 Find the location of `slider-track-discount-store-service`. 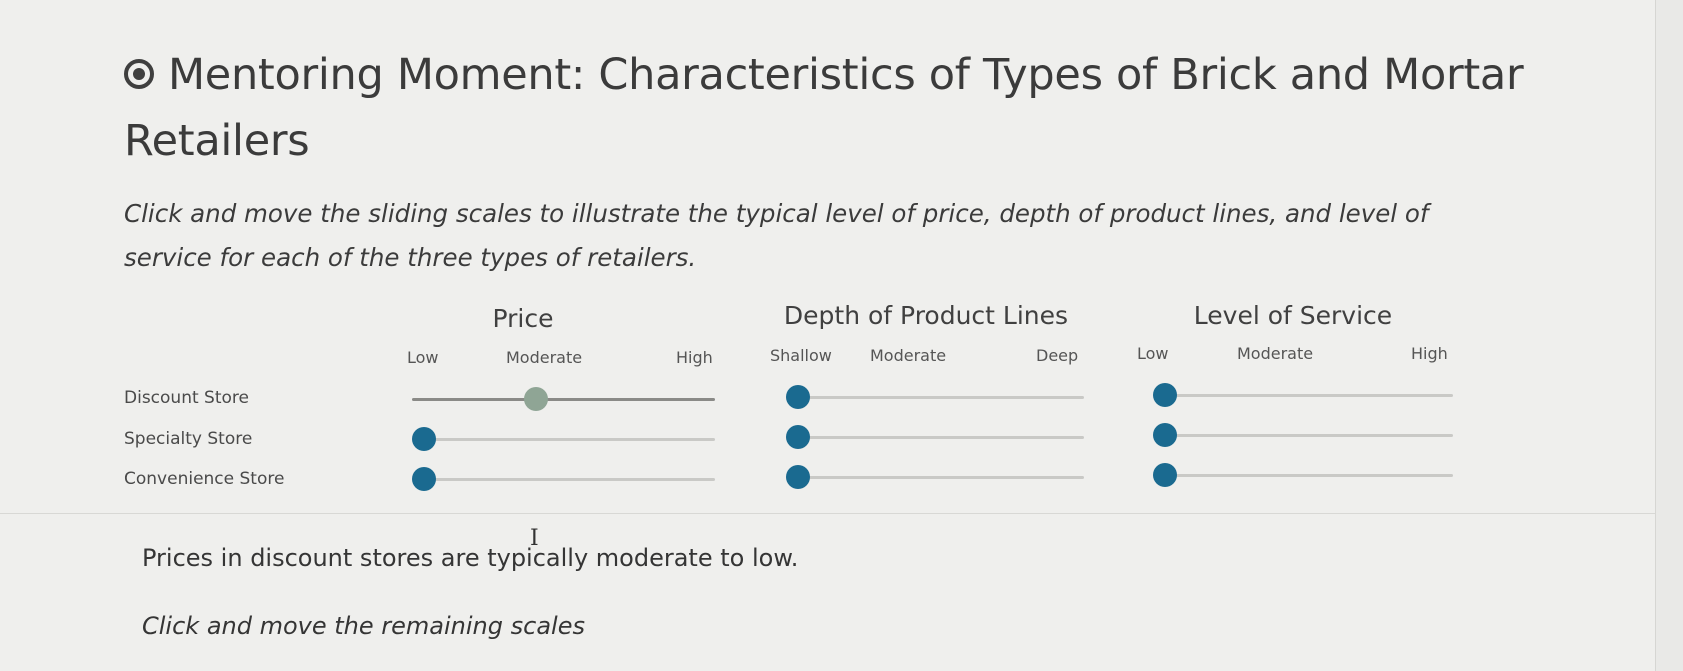

slider-track-discount-store-service is located at coordinates (1303, 395).